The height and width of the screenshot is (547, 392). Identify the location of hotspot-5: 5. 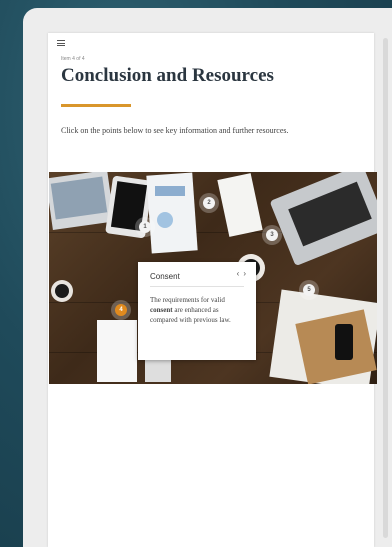
(309, 290).